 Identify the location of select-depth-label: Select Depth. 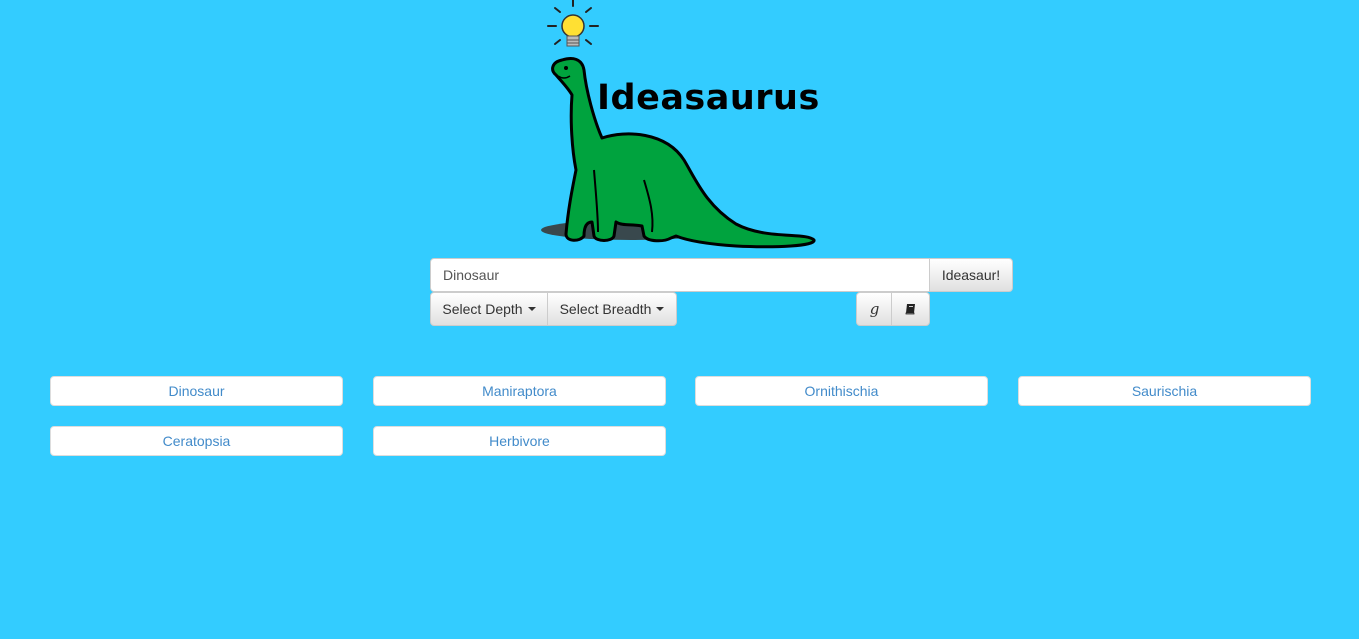
(482, 309).